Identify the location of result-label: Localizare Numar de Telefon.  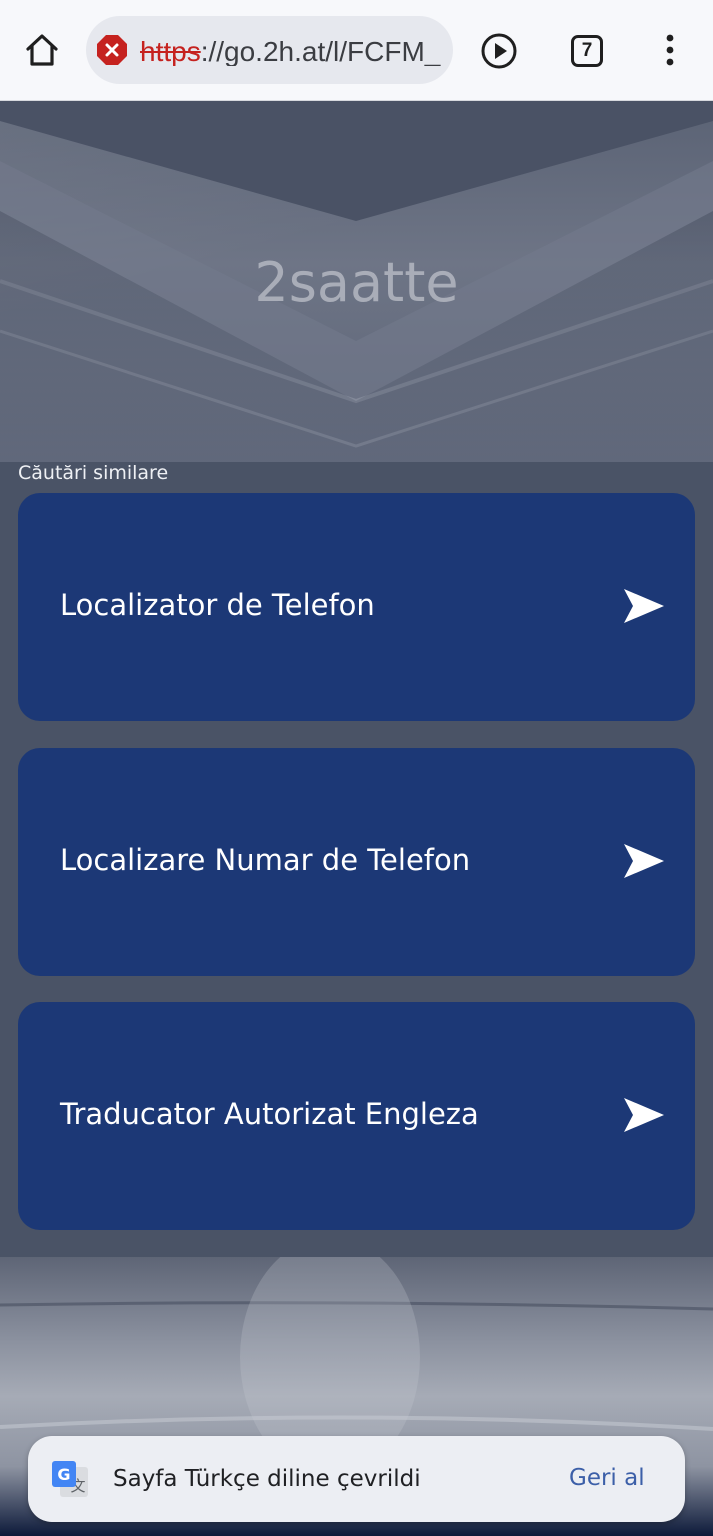
(265, 860).